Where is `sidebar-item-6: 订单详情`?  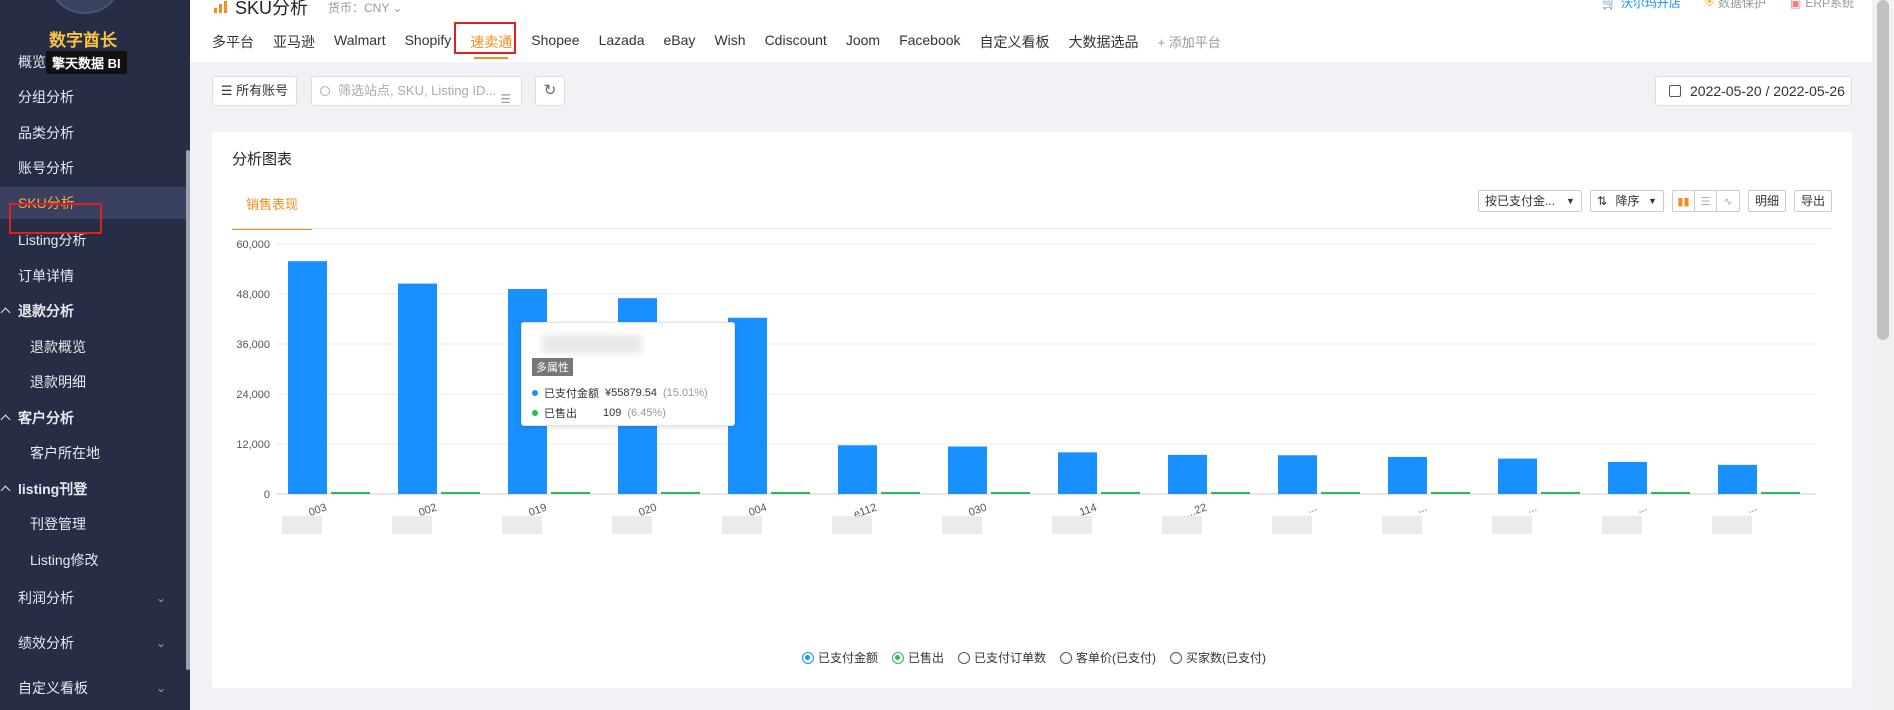
sidebar-item-6: 订单详情 is located at coordinates (93, 276).